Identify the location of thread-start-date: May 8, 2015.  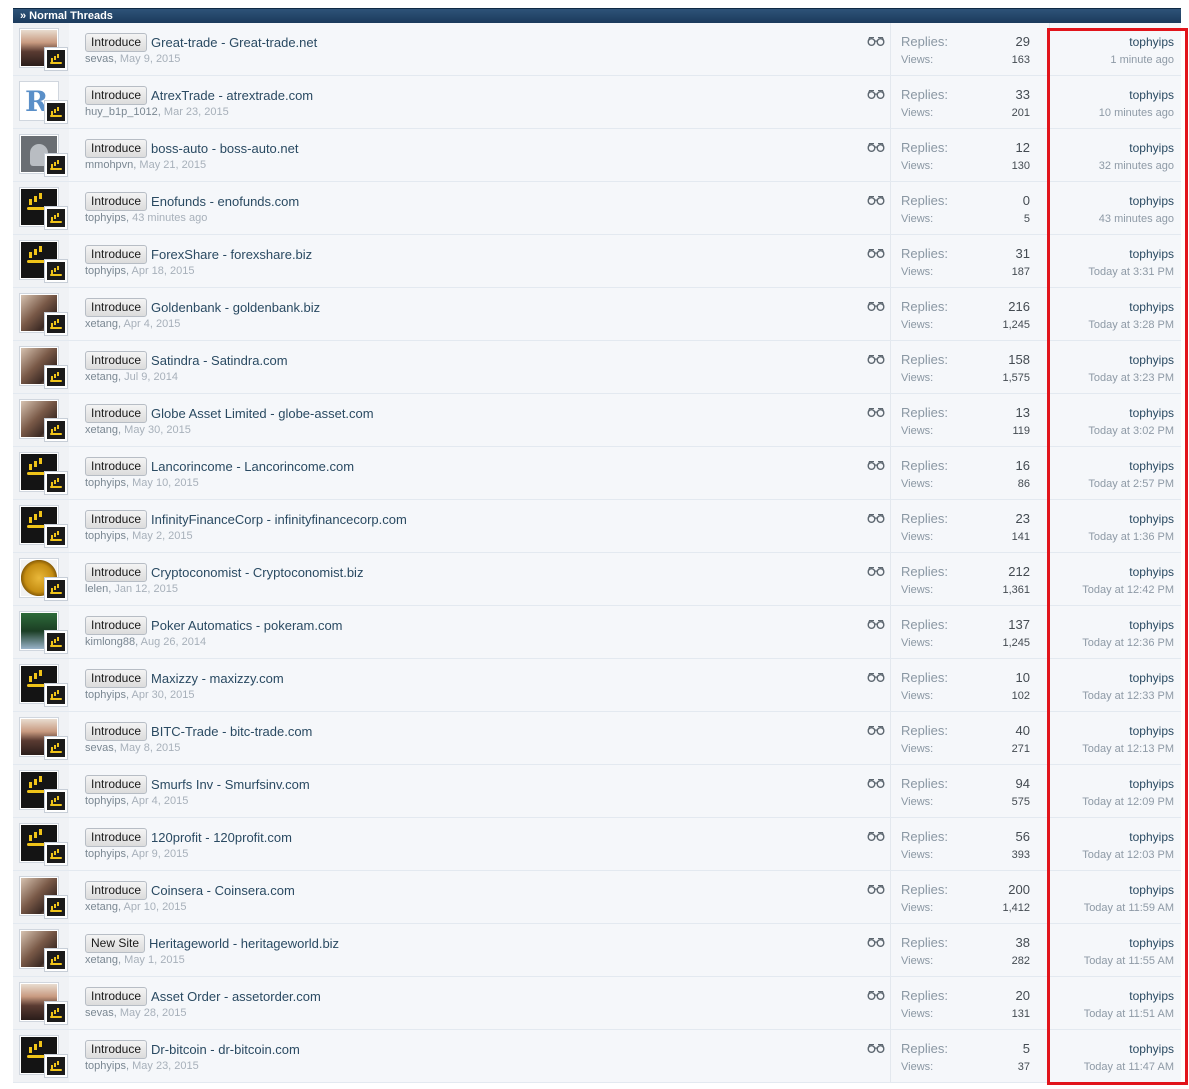
(150, 748).